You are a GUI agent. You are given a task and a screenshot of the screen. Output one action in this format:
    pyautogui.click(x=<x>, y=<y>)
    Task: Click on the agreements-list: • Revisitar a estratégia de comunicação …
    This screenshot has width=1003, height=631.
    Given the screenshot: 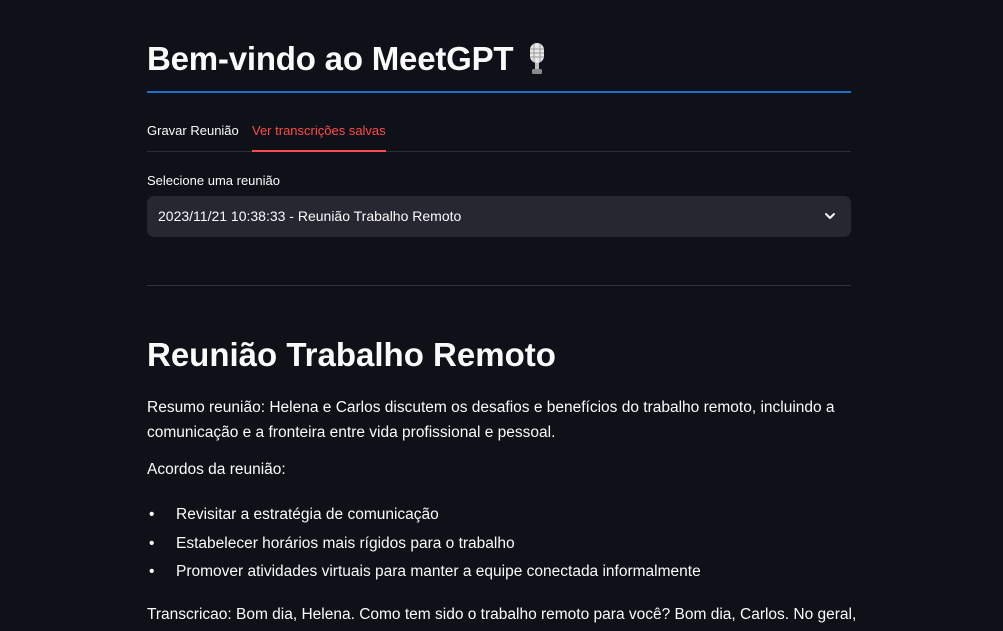 What is the action you would take?
    pyautogui.click(x=499, y=546)
    